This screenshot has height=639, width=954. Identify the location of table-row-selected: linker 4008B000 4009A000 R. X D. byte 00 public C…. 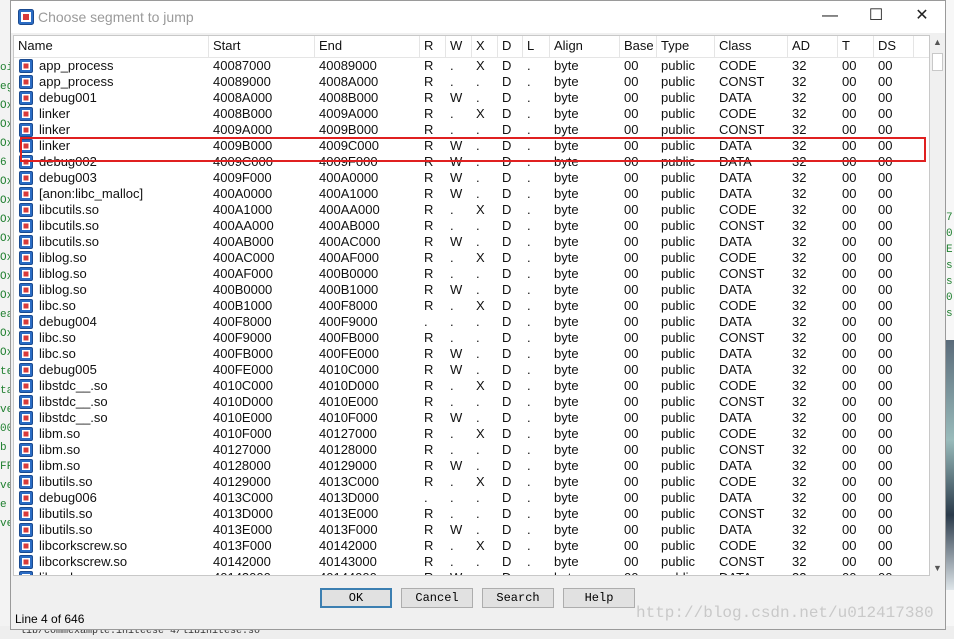
(471, 114).